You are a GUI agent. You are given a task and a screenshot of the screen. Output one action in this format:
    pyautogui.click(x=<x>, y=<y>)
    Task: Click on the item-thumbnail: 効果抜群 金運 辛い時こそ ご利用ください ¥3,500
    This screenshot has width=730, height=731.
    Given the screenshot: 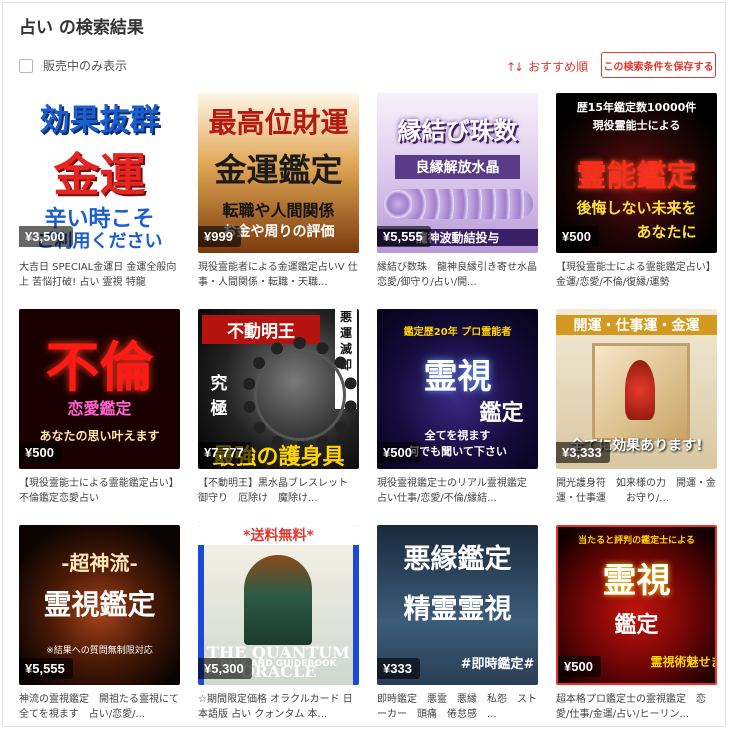 What is the action you would take?
    pyautogui.click(x=99, y=173)
    